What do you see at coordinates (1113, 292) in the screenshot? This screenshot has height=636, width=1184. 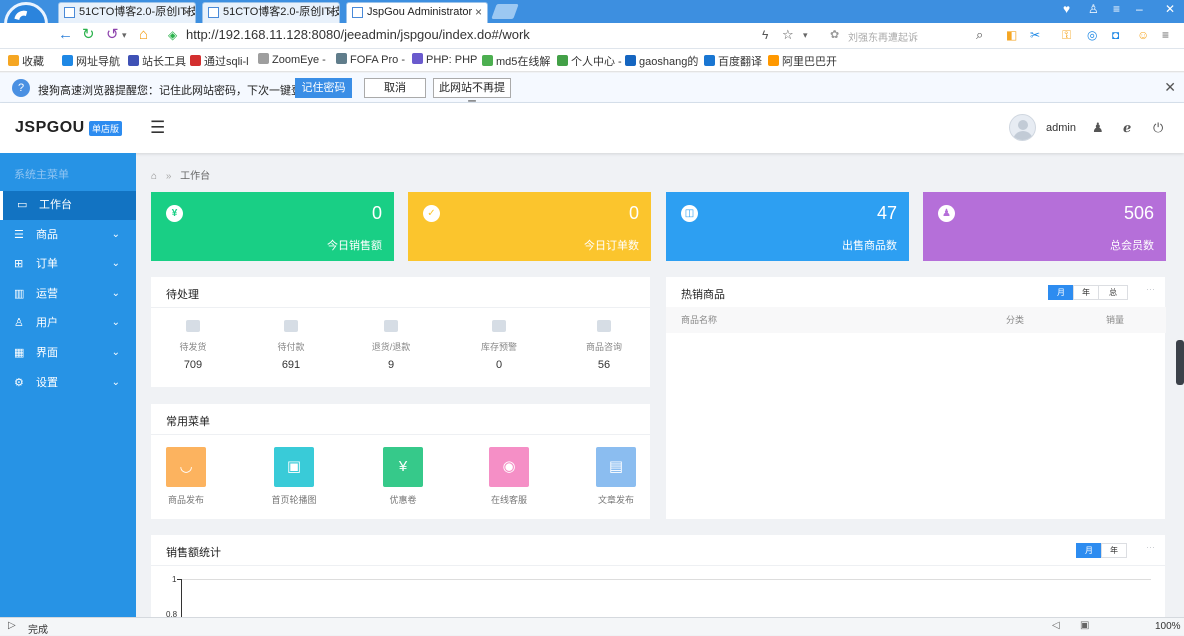 I see `period-total-toggle: 总` at bounding box center [1113, 292].